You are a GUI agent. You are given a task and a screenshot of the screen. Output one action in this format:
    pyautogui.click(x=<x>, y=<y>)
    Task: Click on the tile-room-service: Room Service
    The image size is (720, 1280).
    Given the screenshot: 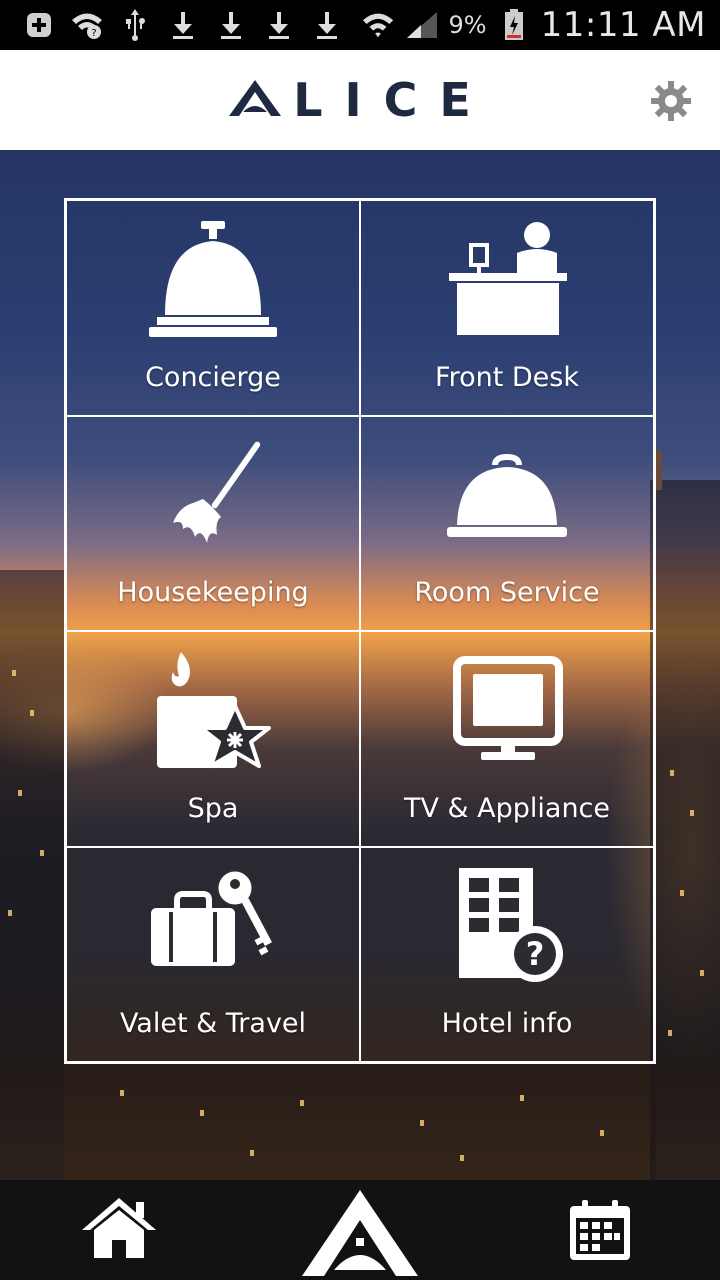 What is the action you would take?
    pyautogui.click(x=507, y=523)
    